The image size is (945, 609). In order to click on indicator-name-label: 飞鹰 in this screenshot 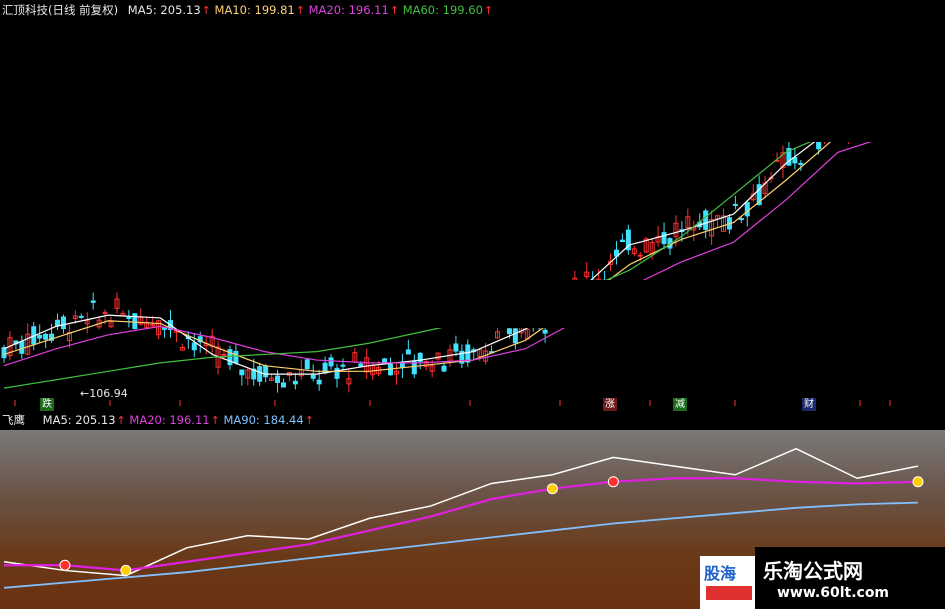, I will do `click(13, 420)`.